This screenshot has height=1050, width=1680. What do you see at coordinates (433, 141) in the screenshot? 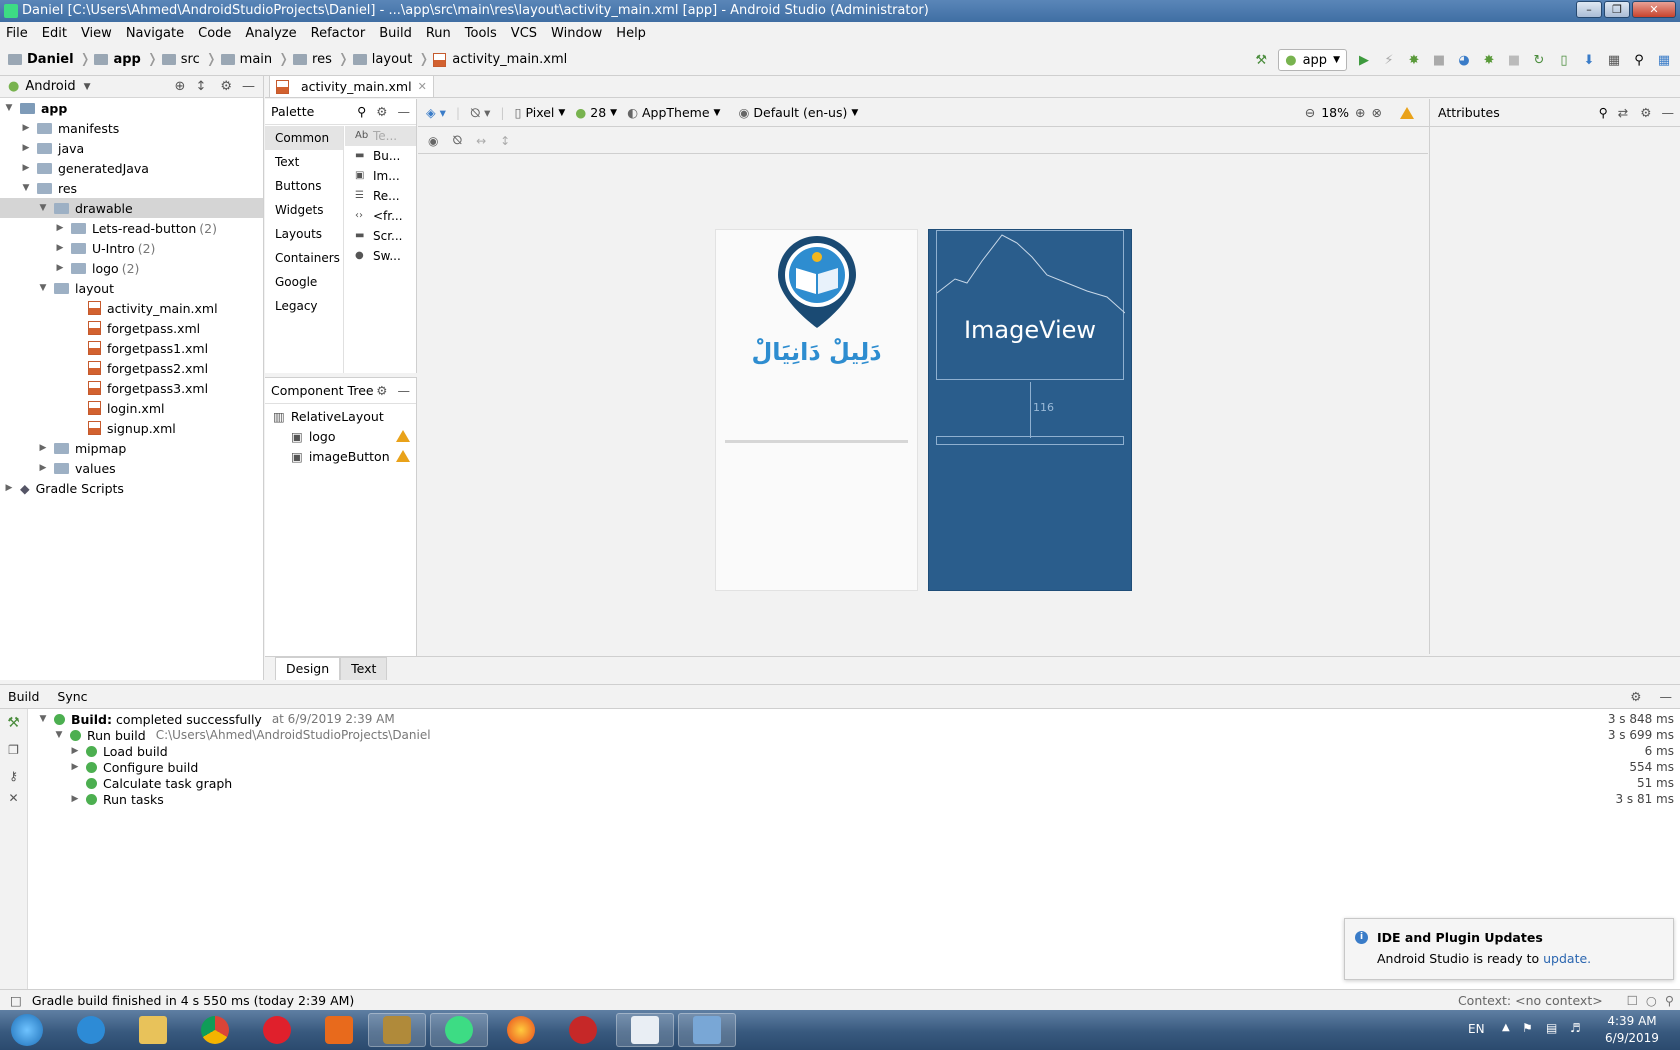
I see `eye-icon: ◉` at bounding box center [433, 141].